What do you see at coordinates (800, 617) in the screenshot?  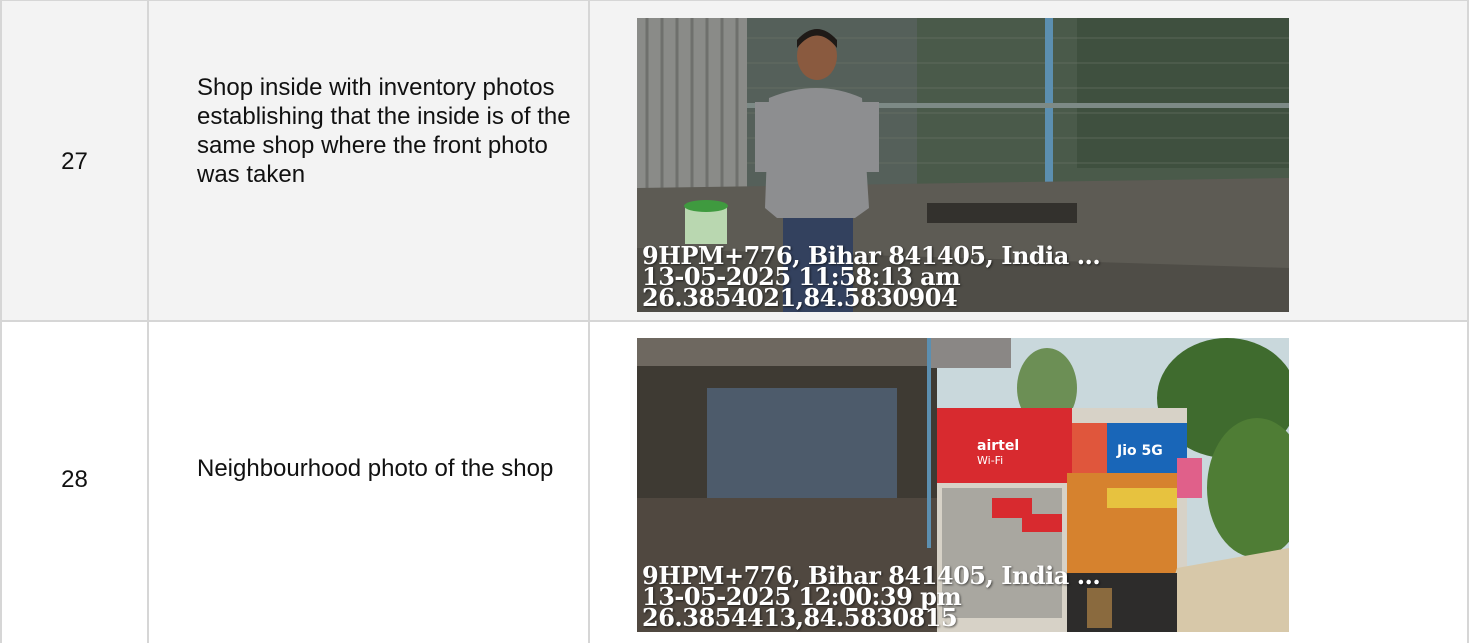 I see `geotag-coordinates: 26.3854413,84.5830815` at bounding box center [800, 617].